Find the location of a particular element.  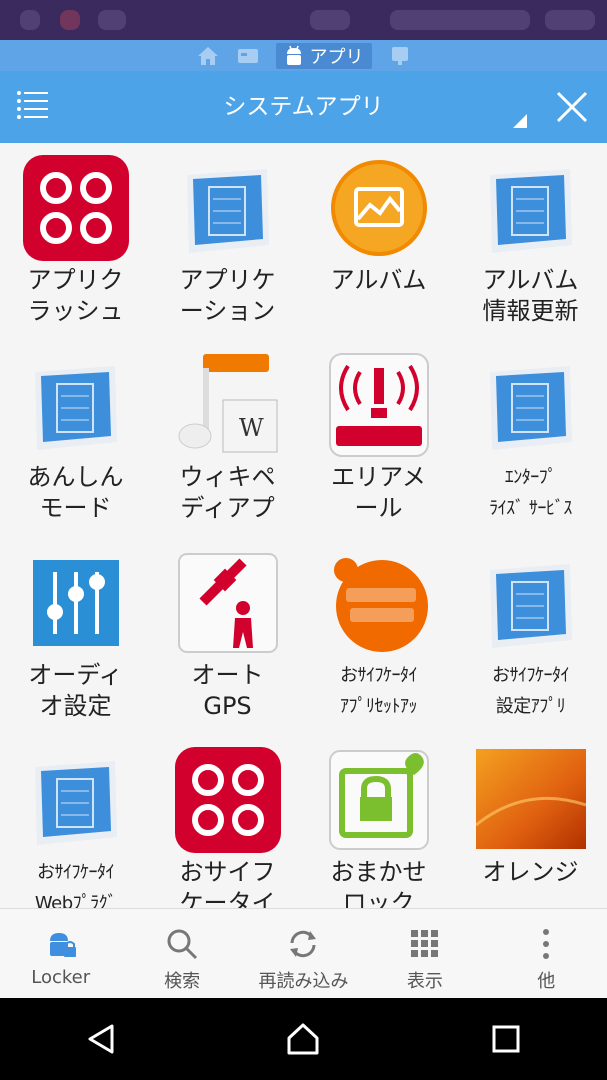

app-item: おまかせ ロック is located at coordinates (378, 821).